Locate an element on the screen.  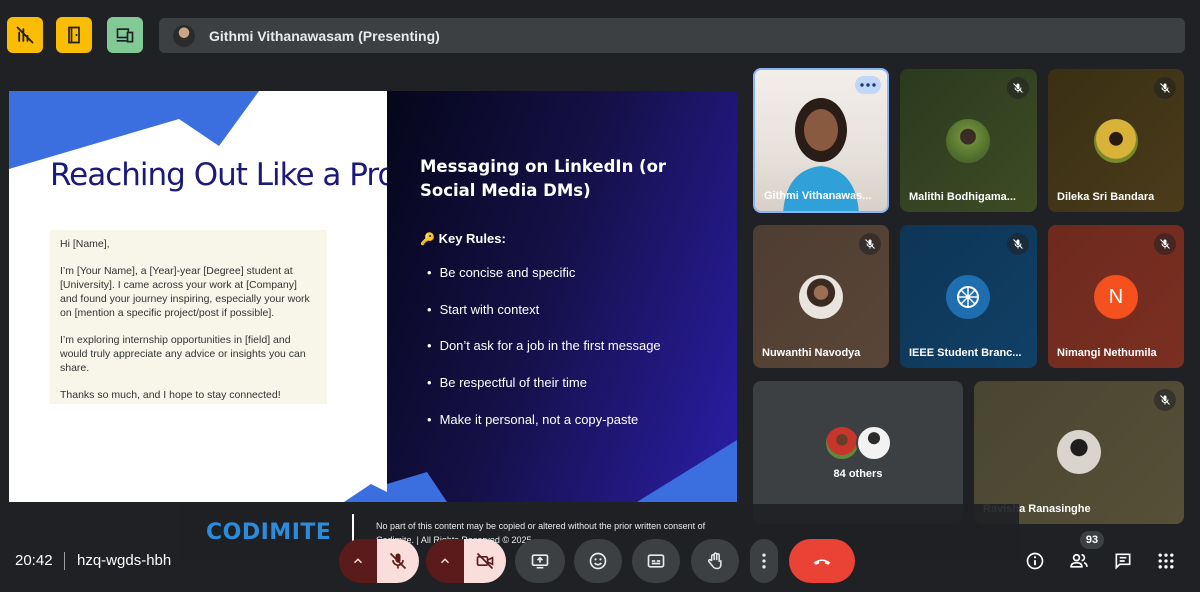
ieee-logo-icon is located at coordinates (968, 297).